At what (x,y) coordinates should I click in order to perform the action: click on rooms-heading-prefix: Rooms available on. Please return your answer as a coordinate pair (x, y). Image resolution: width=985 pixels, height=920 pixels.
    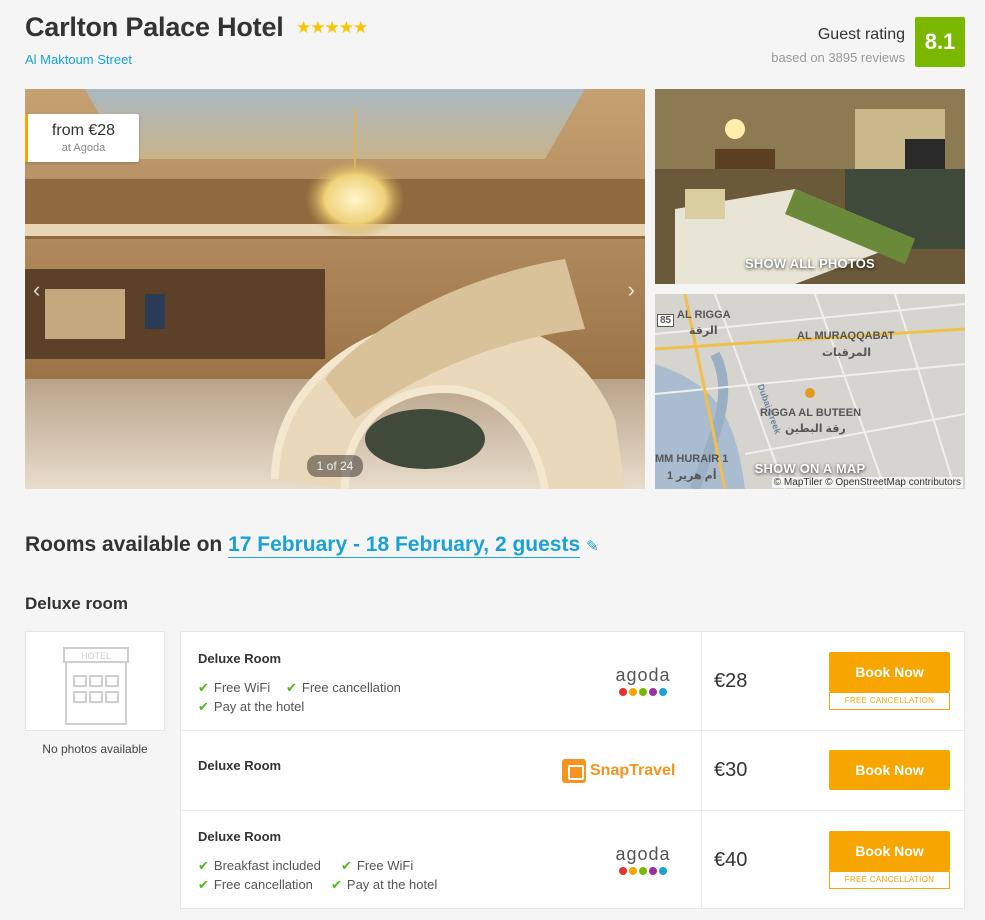
    Looking at the image, I should click on (127, 544).